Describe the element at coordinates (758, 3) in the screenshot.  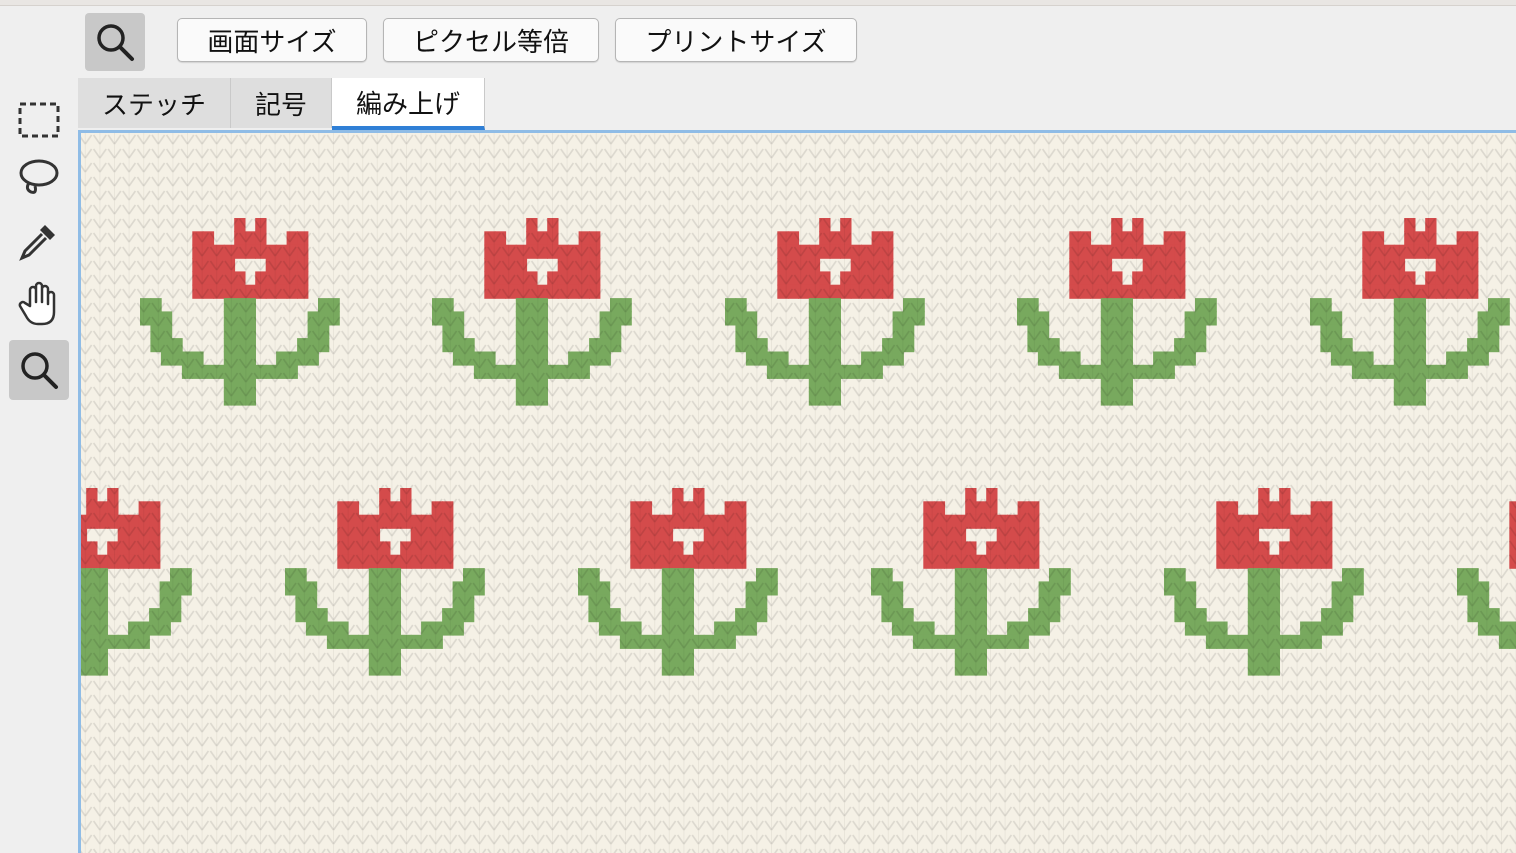
I see `window-top-edge` at that location.